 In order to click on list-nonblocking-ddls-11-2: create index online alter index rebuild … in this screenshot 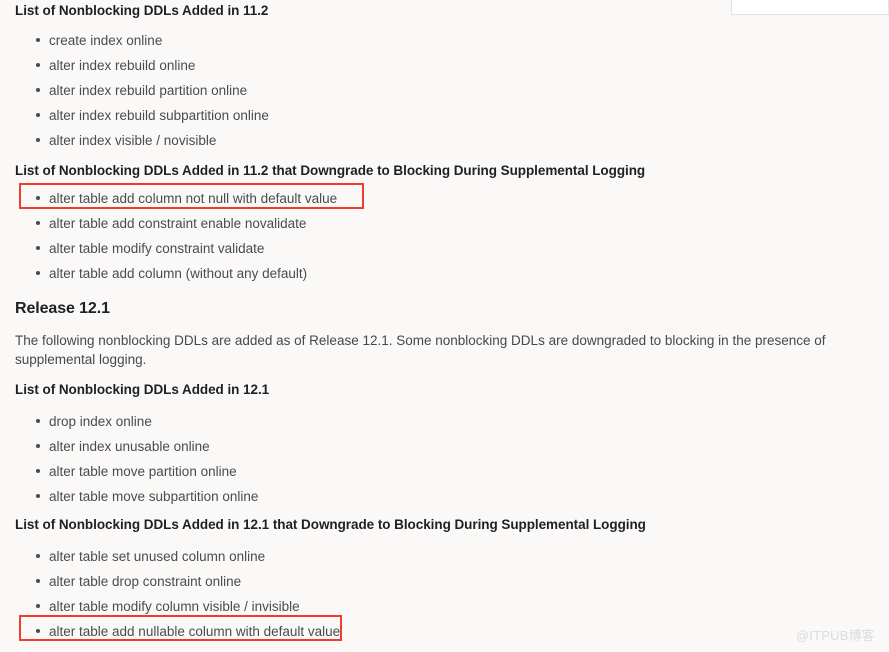, I will do `click(142, 90)`.